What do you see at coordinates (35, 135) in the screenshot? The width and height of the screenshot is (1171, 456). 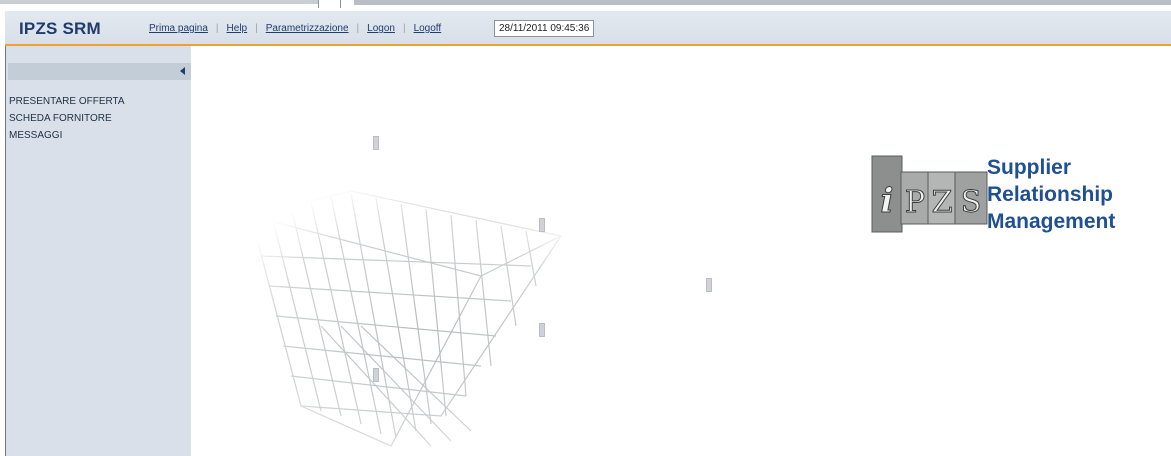 I see `sidebar-item-messaggi: MESSAGGI` at bounding box center [35, 135].